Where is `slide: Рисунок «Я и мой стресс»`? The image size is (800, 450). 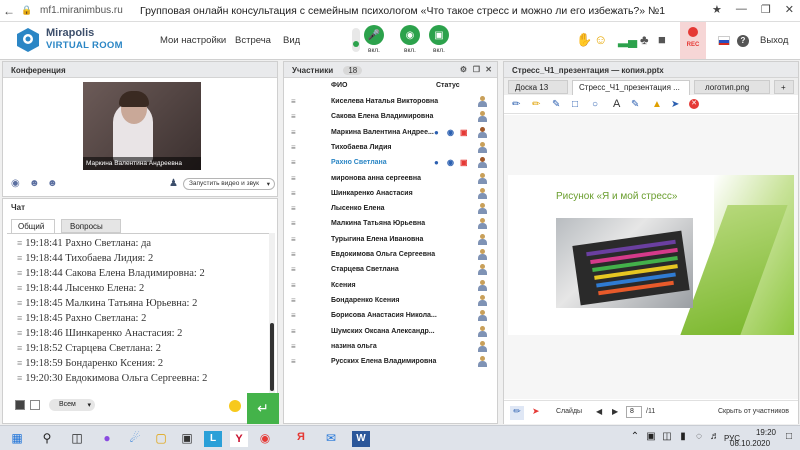
slide: Рисунок «Я и мой стресс» is located at coordinates (651, 255).